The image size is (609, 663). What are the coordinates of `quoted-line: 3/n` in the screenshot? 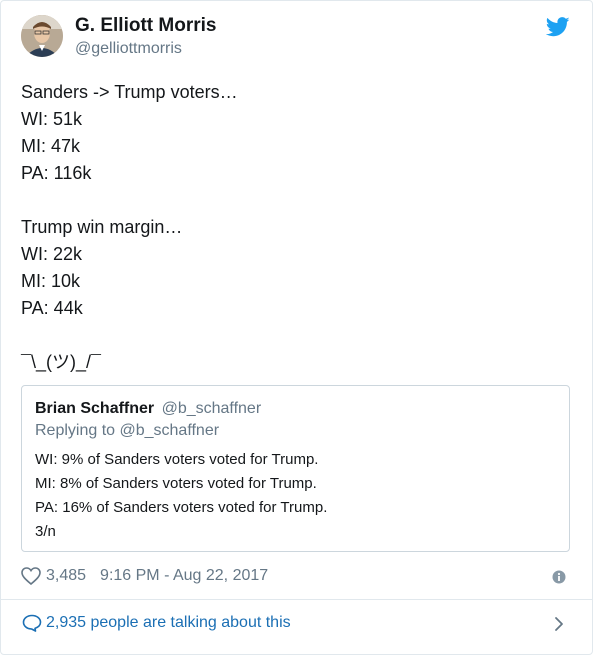 It's located at (45, 531).